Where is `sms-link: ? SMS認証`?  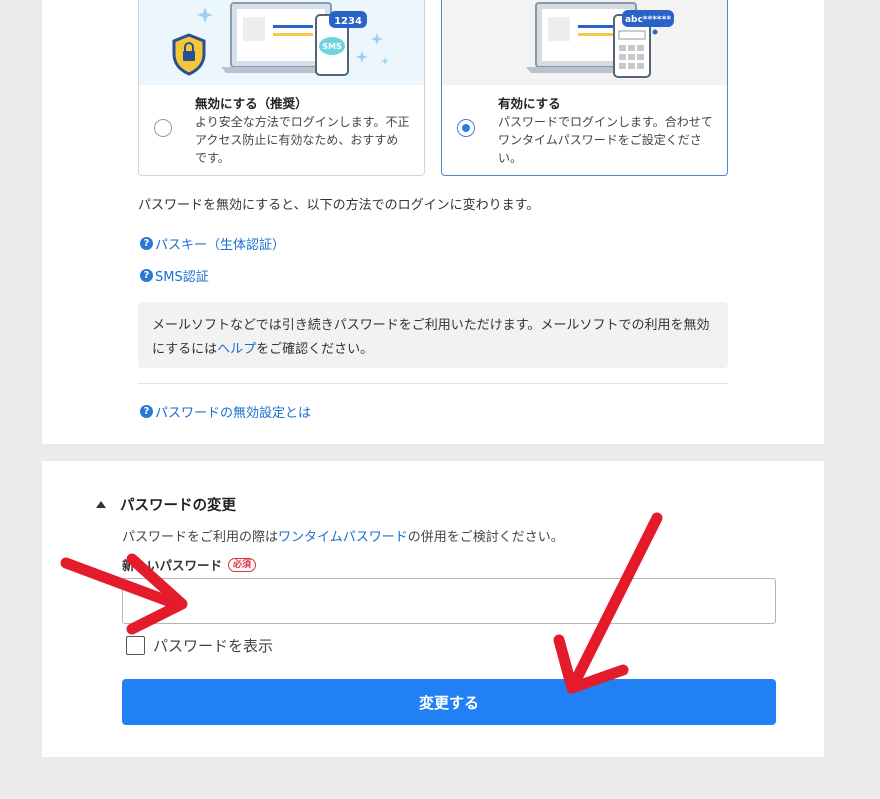 sms-link: ? SMS認証 is located at coordinates (174, 275).